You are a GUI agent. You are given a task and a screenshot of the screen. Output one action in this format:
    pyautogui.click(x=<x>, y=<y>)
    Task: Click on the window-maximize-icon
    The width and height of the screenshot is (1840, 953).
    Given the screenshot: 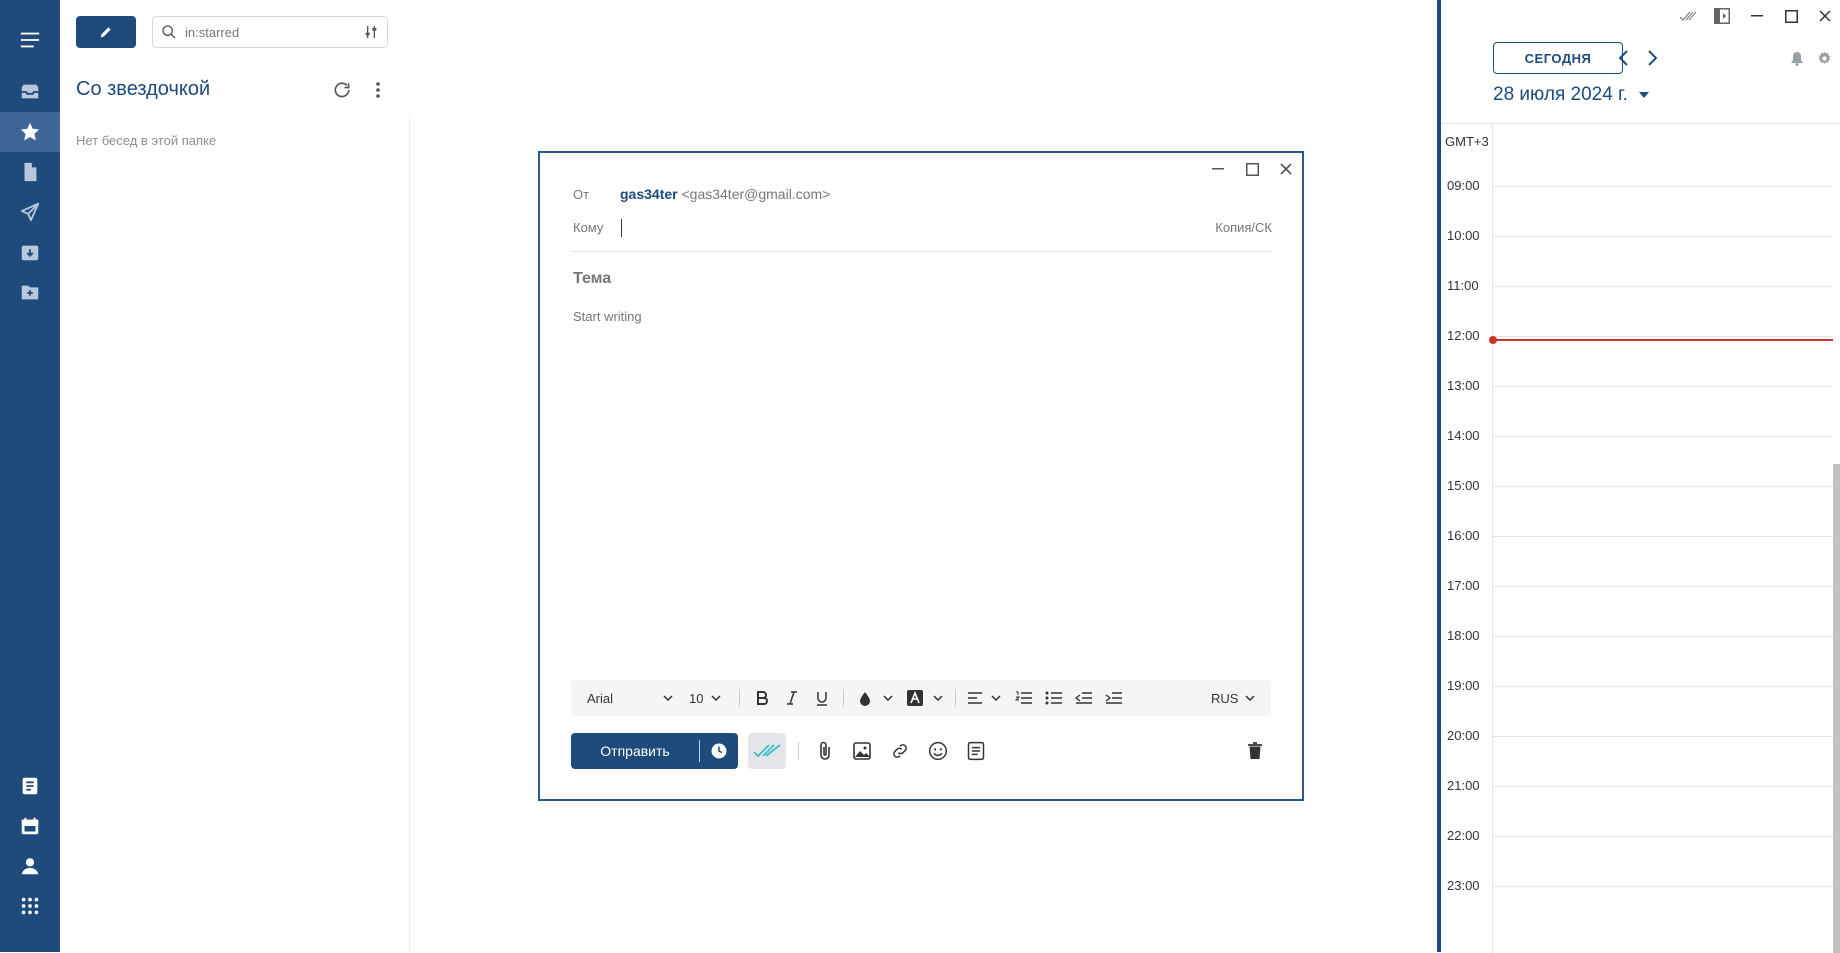 What is the action you would take?
    pyautogui.click(x=1791, y=16)
    